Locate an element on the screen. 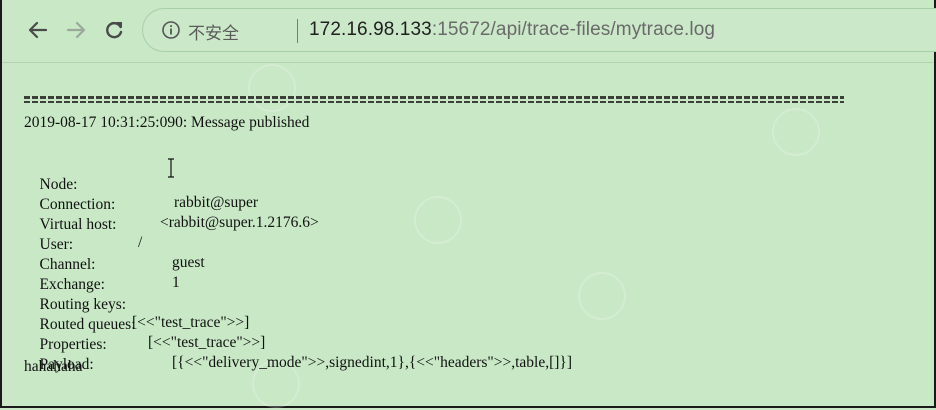 The height and width of the screenshot is (410, 936). forward-button is located at coordinates (76, 30).